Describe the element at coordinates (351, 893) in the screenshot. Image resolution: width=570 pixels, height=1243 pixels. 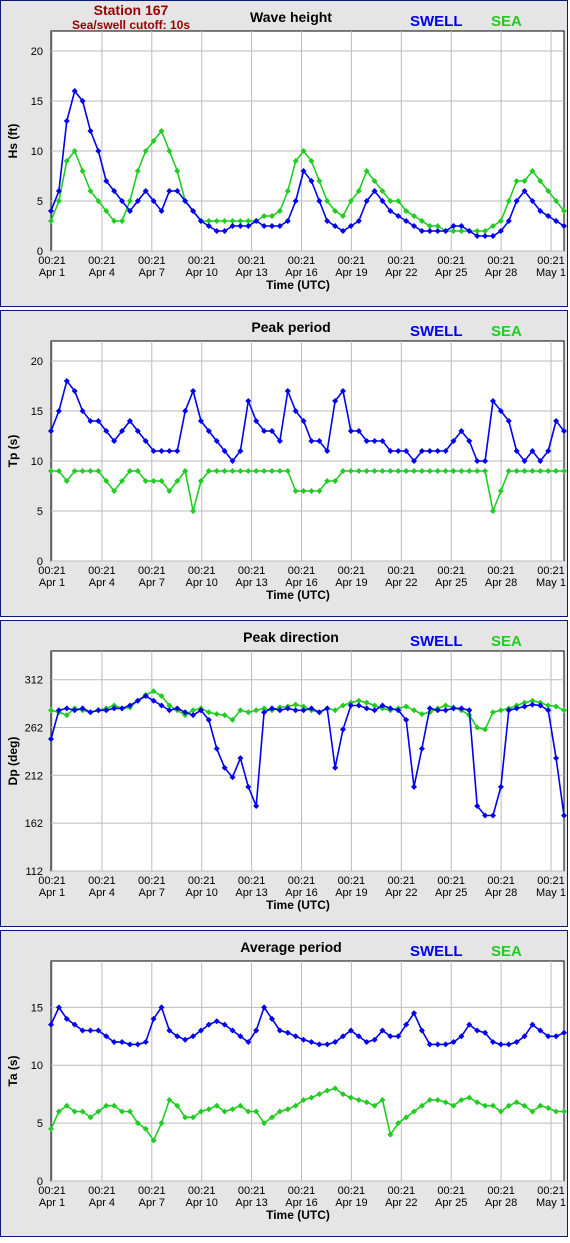
I see `x-tick-date: Apr 19` at that location.